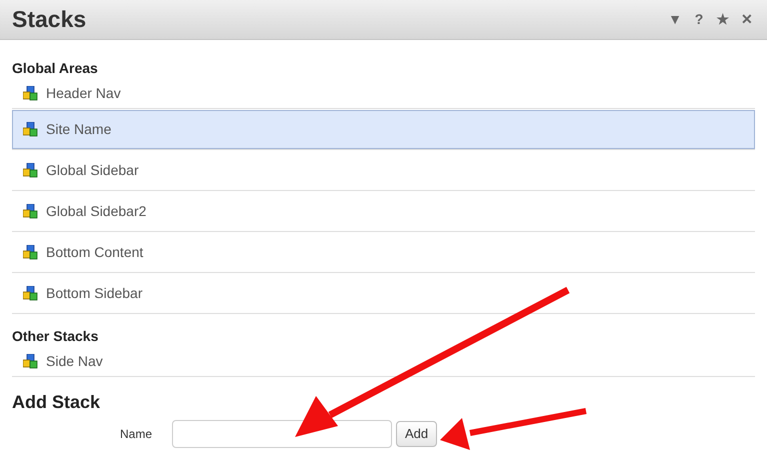 This screenshot has height=473, width=767. Describe the element at coordinates (92, 170) in the screenshot. I see `stack-label: Global Sidebar` at that location.